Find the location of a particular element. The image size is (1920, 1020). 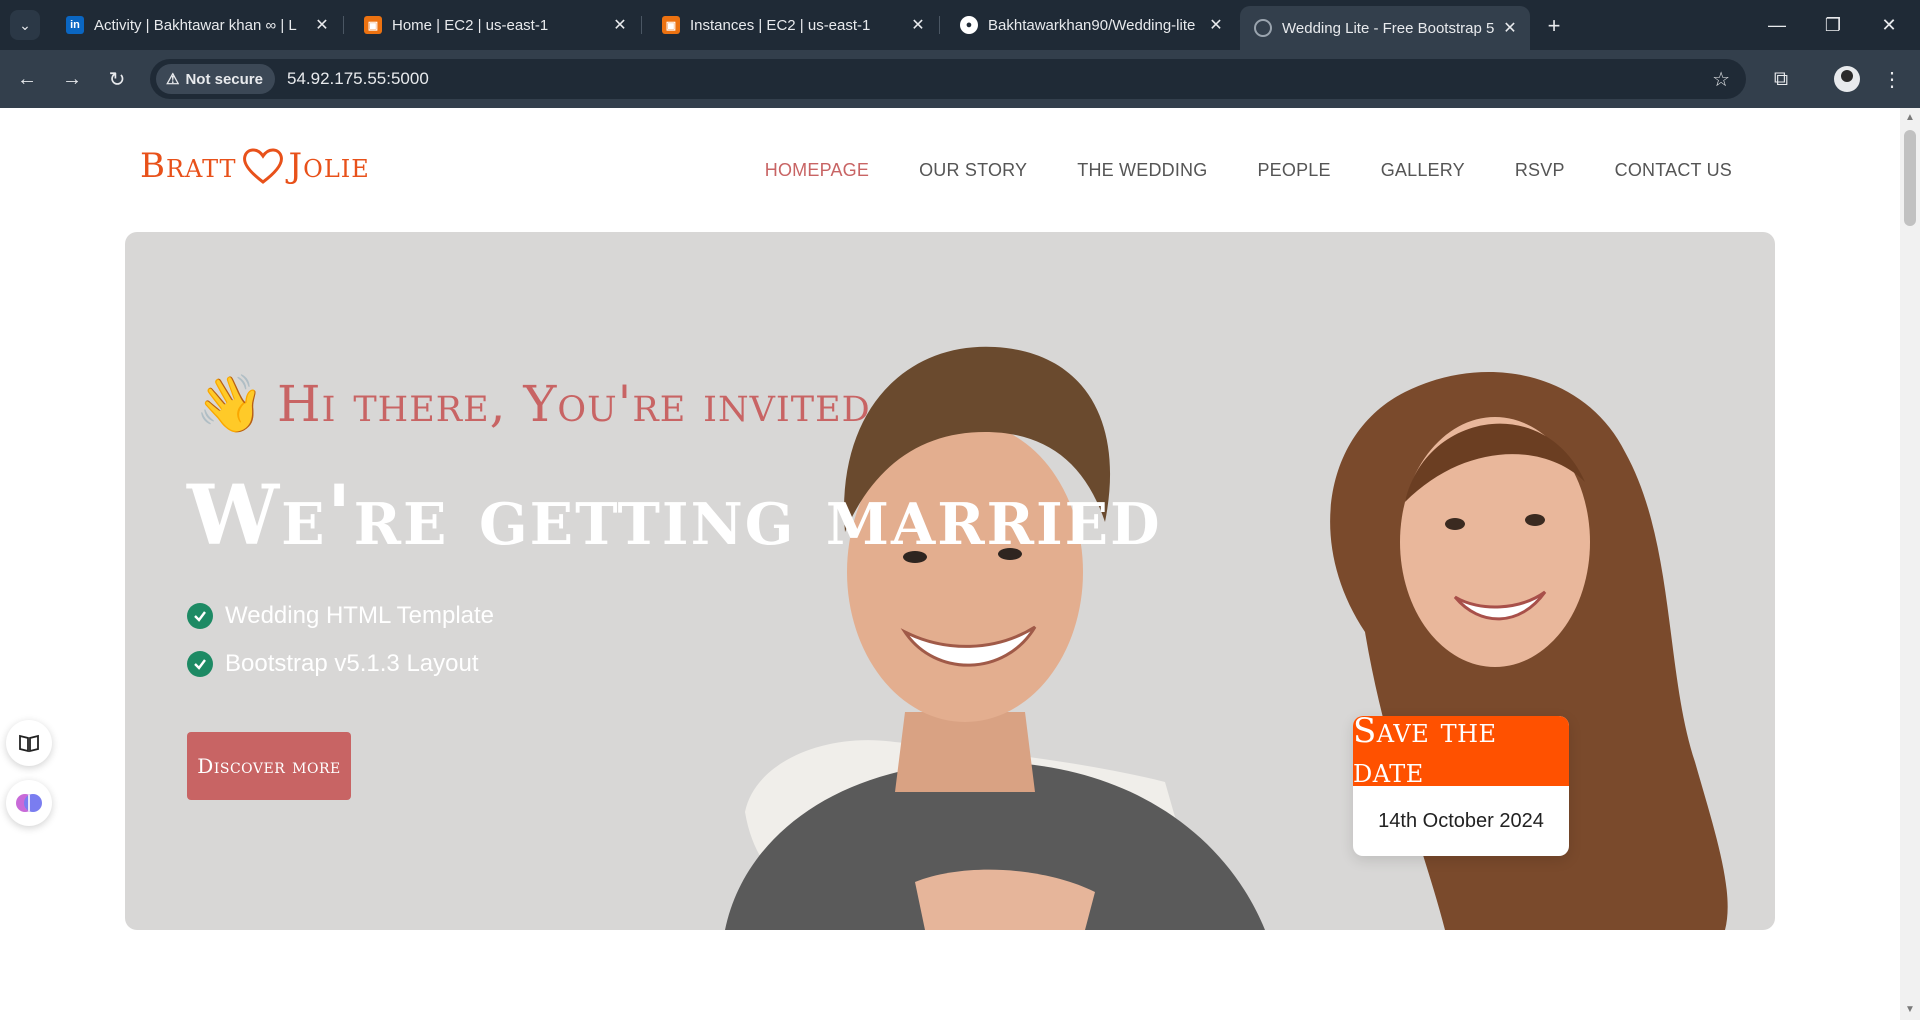

reading-mode-button is located at coordinates (29, 743).